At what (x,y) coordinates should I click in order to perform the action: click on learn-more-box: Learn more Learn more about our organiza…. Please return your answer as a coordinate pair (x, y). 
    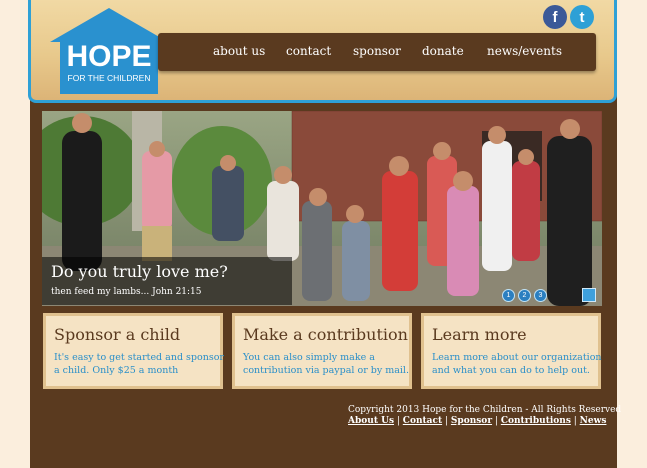
    Looking at the image, I should click on (511, 351).